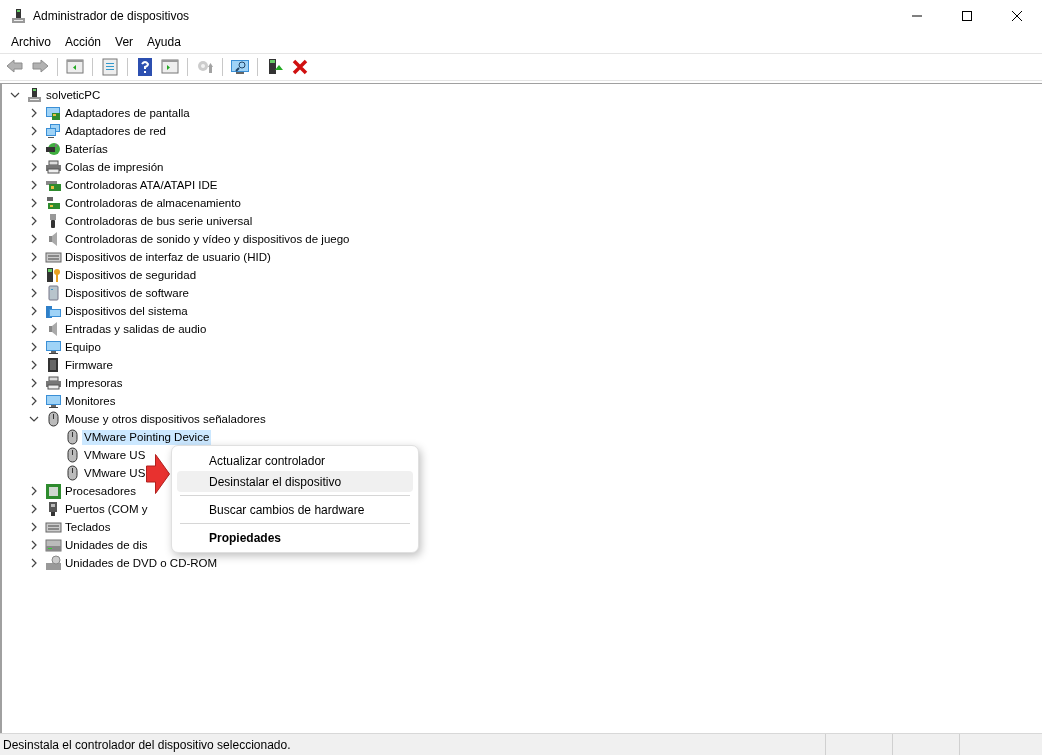  Describe the element at coordinates (295, 509) in the screenshot. I see `menu-item: Buscar cambios de hardware` at that location.